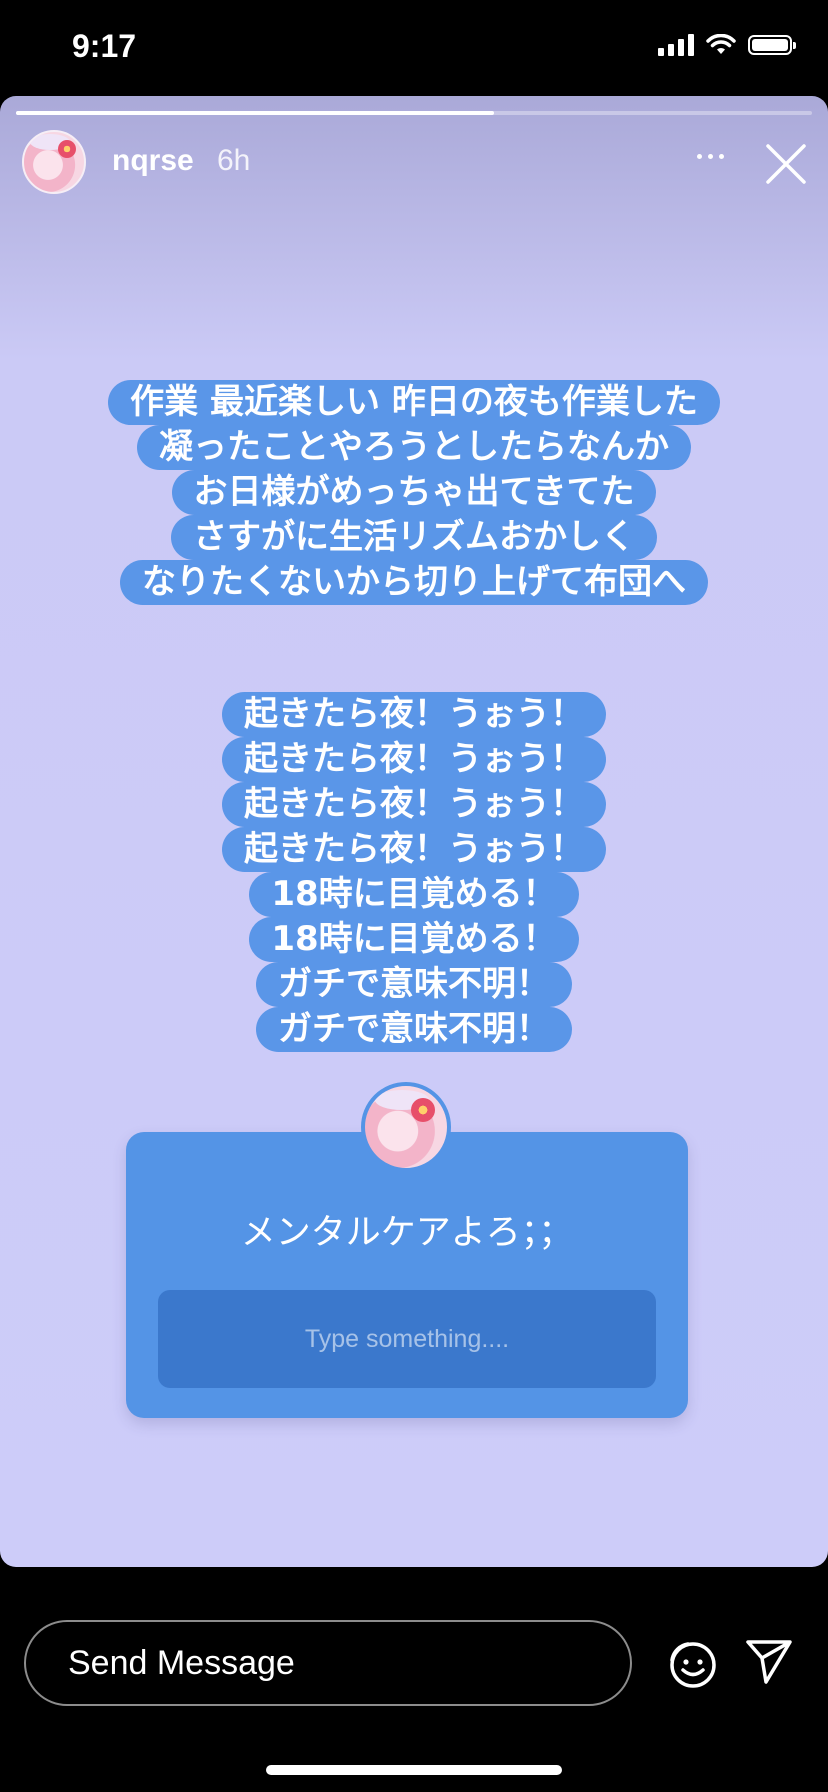 This screenshot has height=1792, width=828. Describe the element at coordinates (721, 44) in the screenshot. I see `wifi-icon` at that location.